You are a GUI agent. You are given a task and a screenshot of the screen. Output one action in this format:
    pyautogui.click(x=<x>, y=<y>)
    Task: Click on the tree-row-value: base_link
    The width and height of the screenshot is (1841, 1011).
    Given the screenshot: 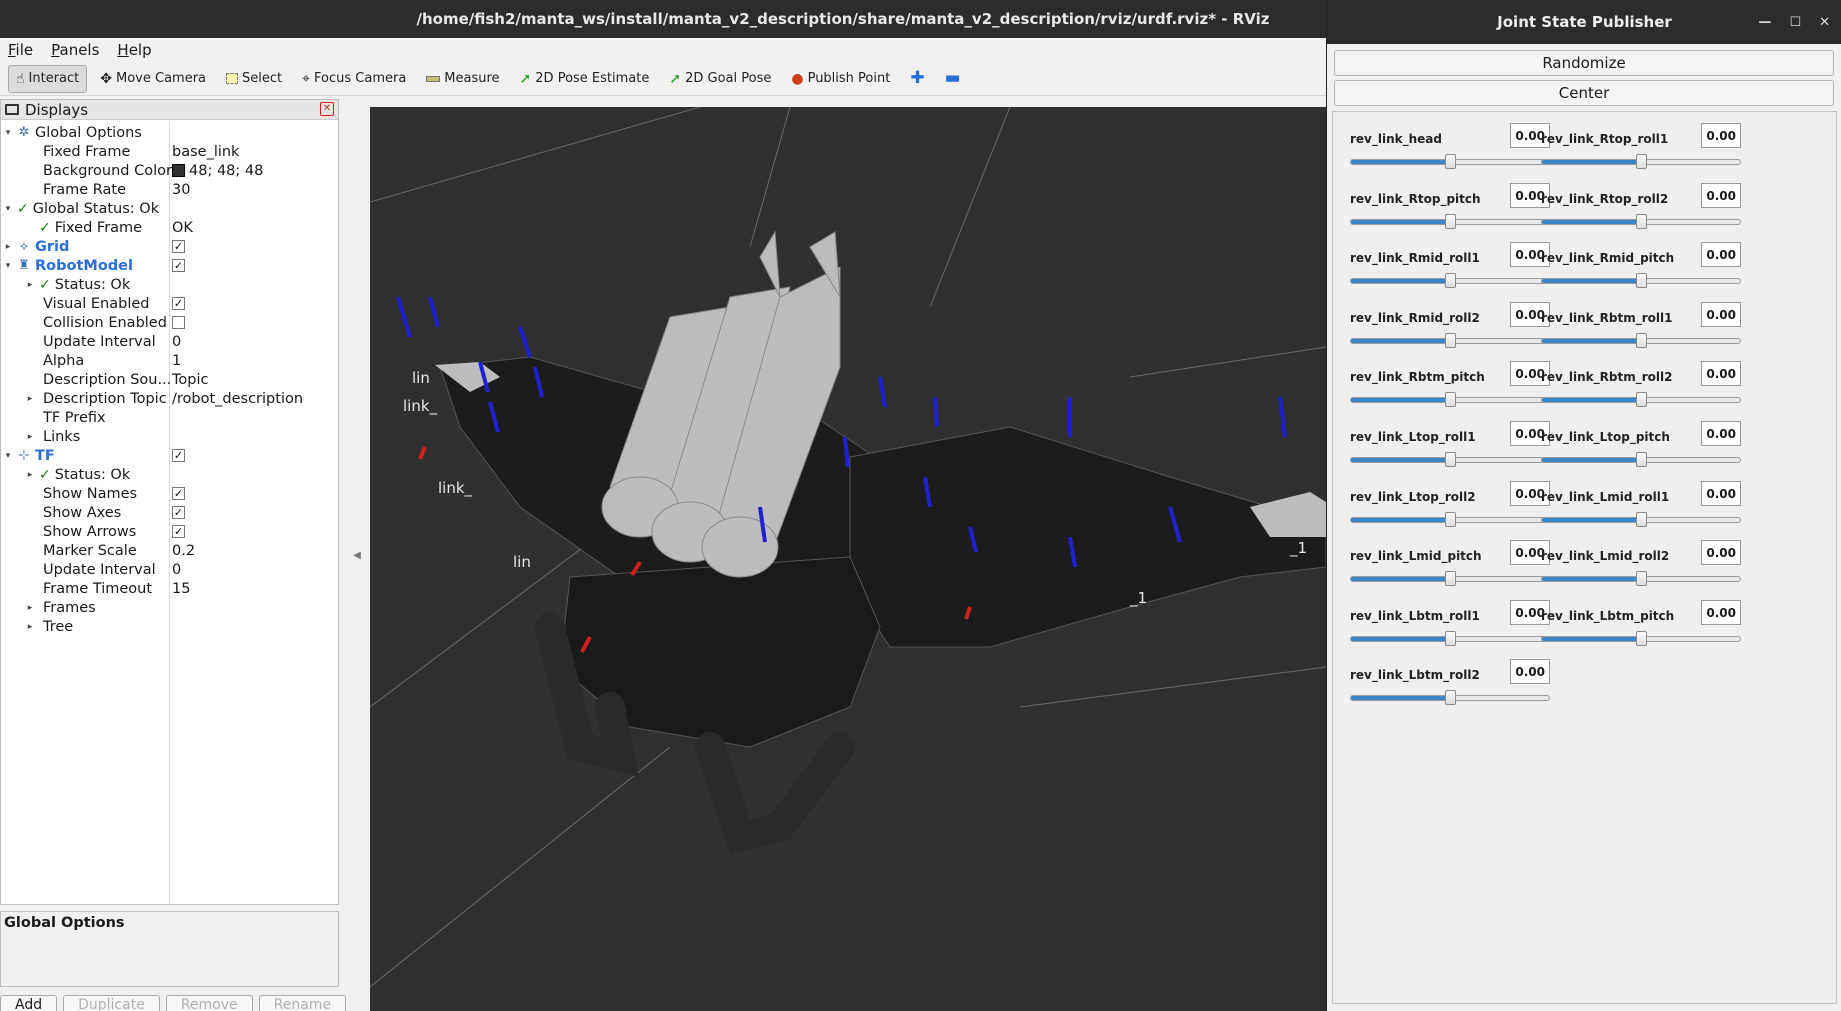 What is the action you would take?
    pyautogui.click(x=205, y=152)
    